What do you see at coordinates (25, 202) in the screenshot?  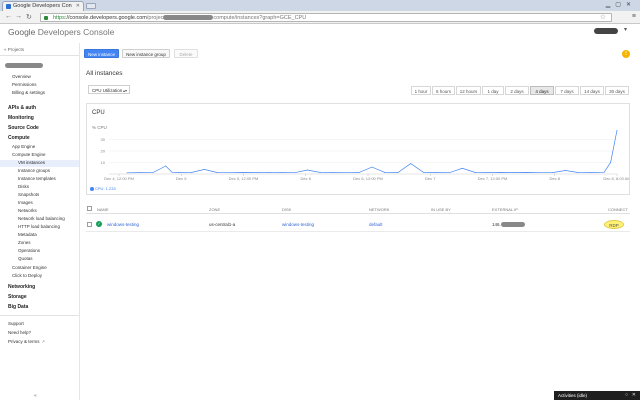 I see `sidebar-item-images: Images` at bounding box center [25, 202].